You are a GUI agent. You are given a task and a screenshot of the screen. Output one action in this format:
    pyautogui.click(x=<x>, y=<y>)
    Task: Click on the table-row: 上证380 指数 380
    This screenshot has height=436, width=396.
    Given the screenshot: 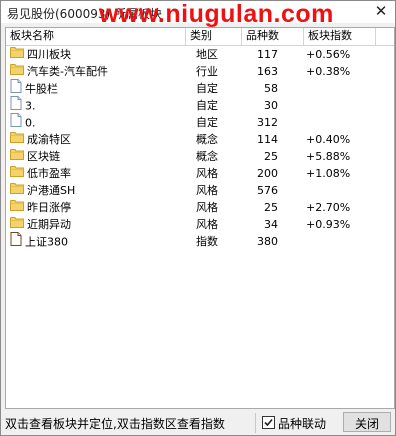 What is the action you would take?
    pyautogui.click(x=191, y=241)
    